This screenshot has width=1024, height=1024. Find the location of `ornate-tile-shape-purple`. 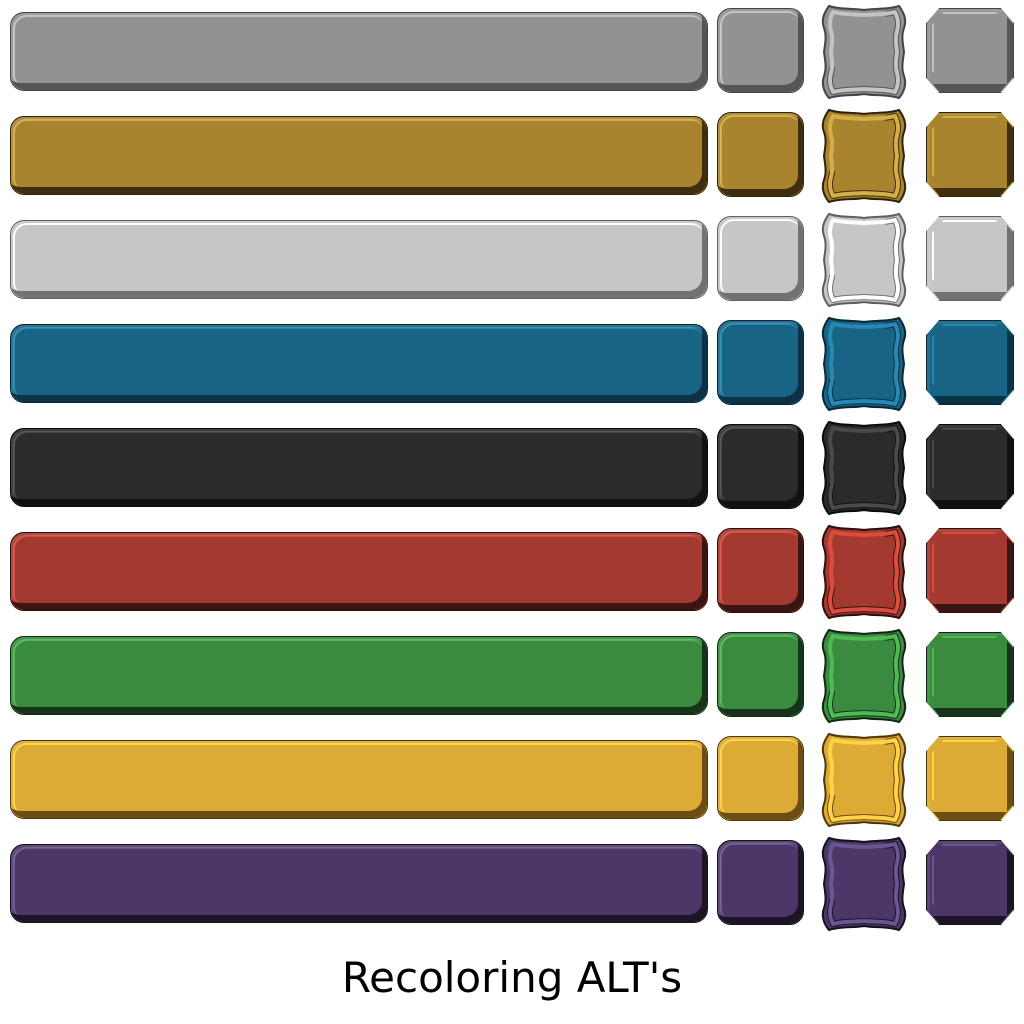

ornate-tile-shape-purple is located at coordinates (864, 884).